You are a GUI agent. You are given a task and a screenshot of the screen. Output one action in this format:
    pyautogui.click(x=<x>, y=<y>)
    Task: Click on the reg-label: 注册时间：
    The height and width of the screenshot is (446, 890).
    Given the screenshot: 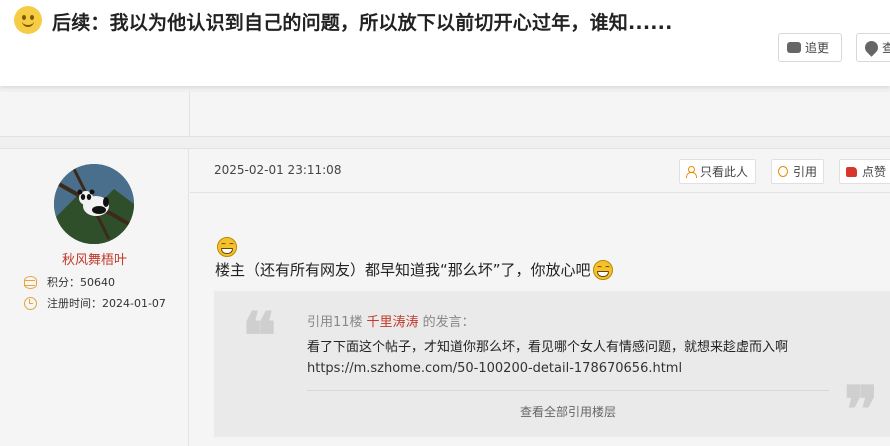 What is the action you would take?
    pyautogui.click(x=74, y=303)
    